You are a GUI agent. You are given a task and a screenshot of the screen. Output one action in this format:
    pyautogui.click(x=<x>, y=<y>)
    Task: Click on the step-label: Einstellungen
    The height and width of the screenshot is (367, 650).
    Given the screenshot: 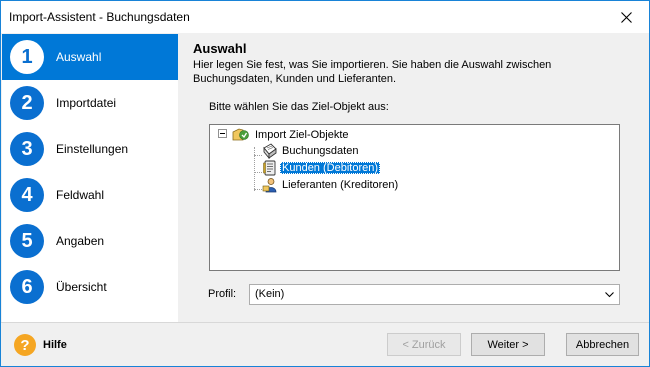 What is the action you would take?
    pyautogui.click(x=92, y=149)
    